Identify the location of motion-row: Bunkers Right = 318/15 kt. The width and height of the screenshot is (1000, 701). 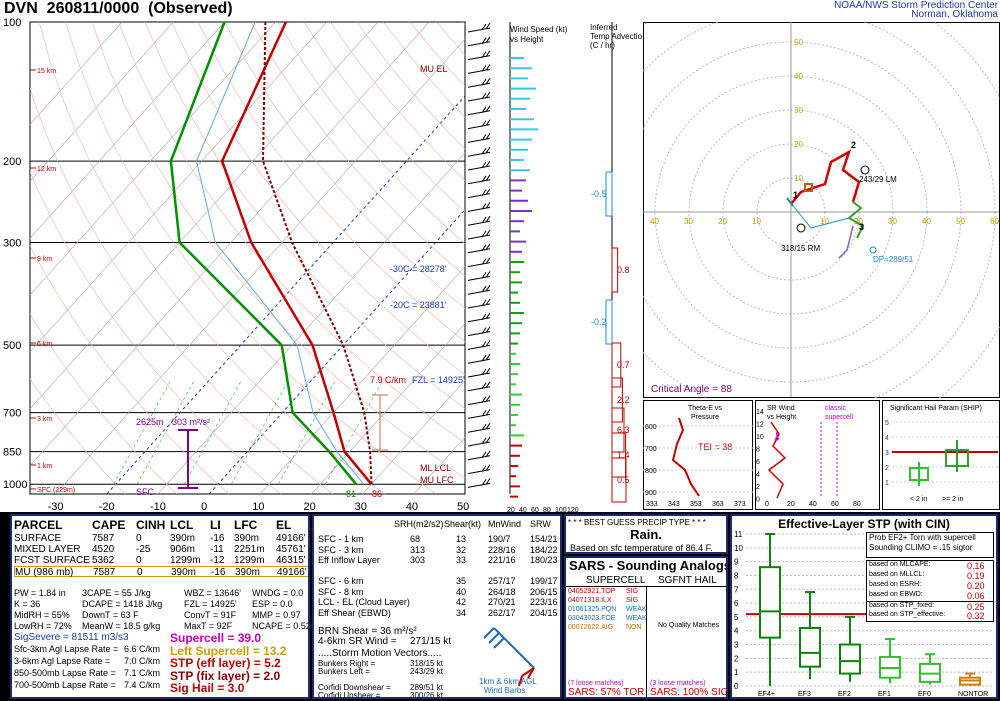
(380, 663).